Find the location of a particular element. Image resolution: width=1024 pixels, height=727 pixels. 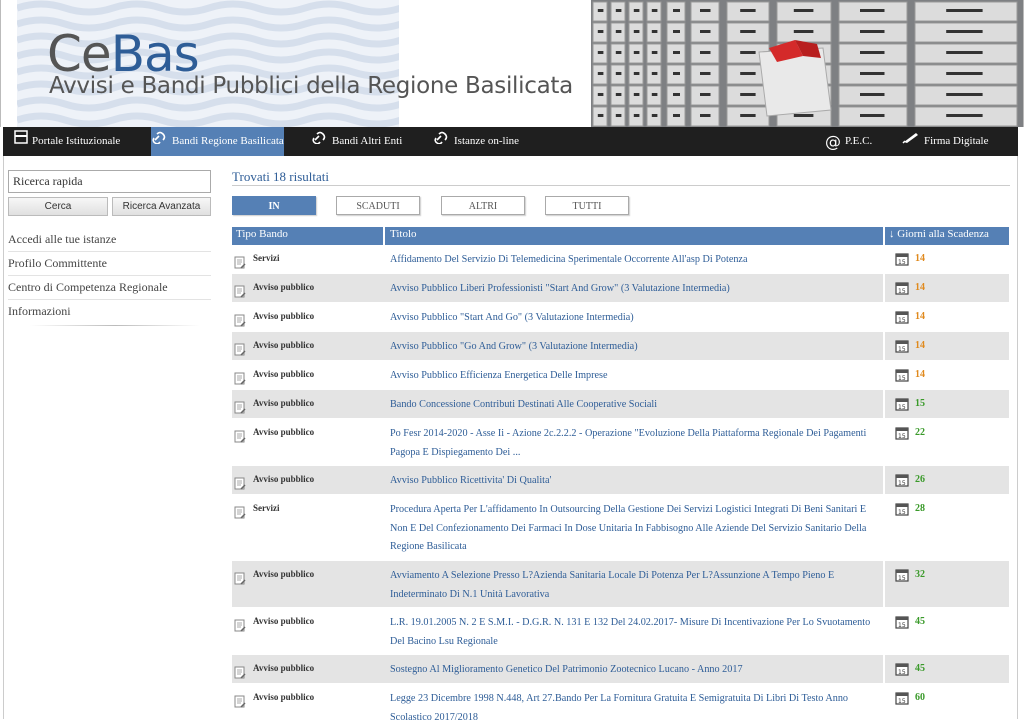

pen-icon is located at coordinates (911, 141).